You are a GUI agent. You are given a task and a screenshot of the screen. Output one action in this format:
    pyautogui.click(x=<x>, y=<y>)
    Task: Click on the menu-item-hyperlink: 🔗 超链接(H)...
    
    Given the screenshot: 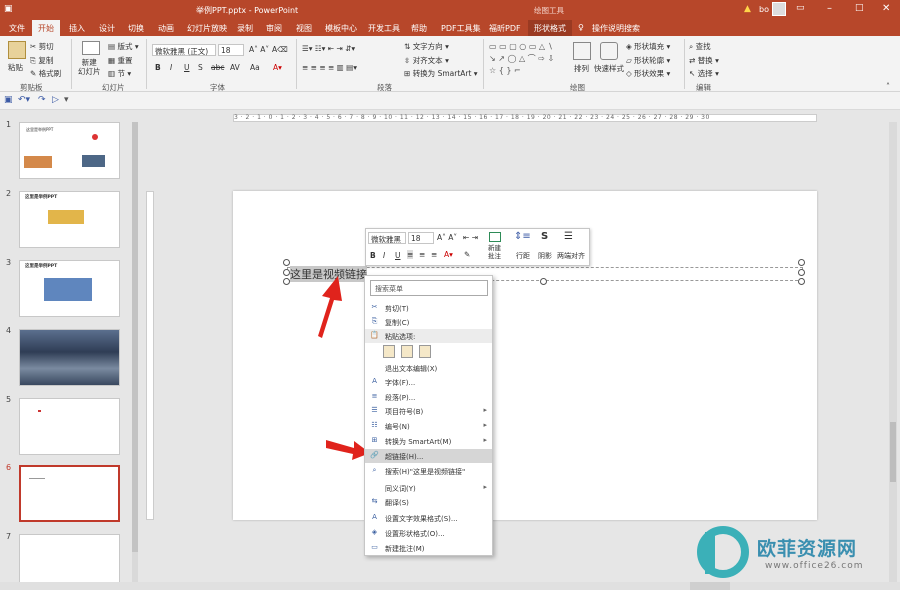 What is the action you would take?
    pyautogui.click(x=428, y=456)
    